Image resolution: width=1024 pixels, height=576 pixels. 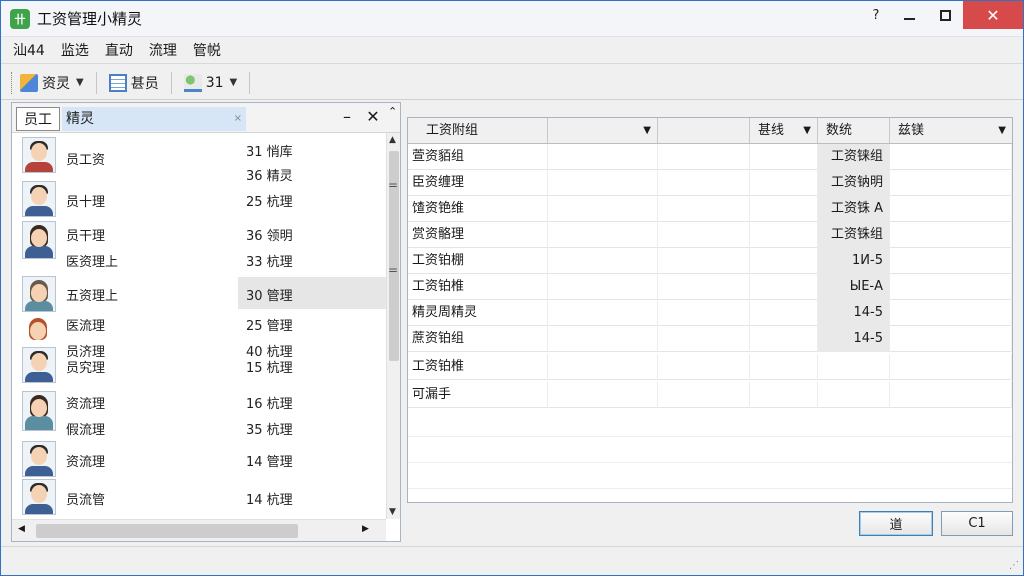 What do you see at coordinates (199, 199) in the screenshot?
I see `list-item: 员十理 25 杭理` at bounding box center [199, 199].